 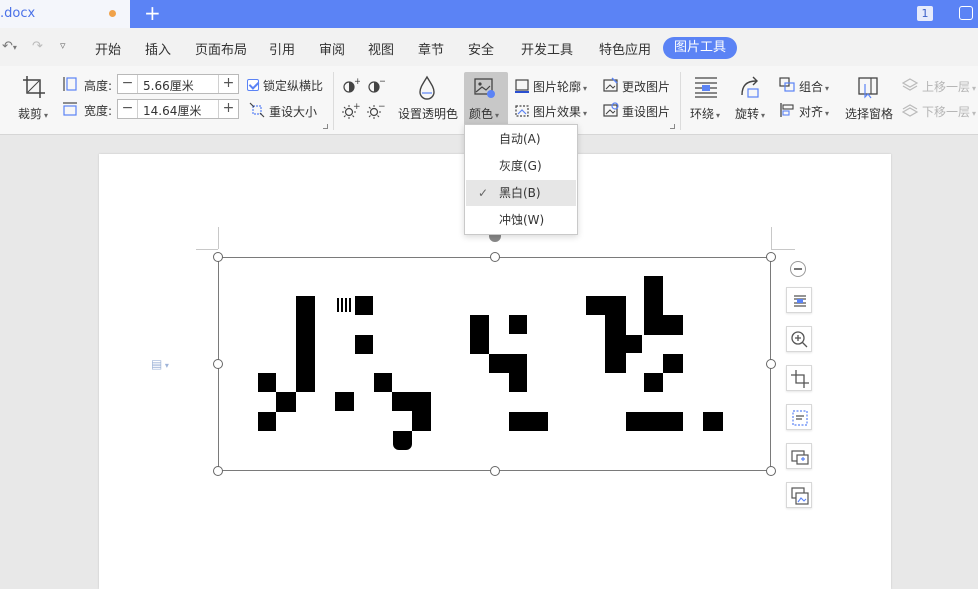 What do you see at coordinates (152, 13) in the screenshot?
I see `new-tab-button: +` at bounding box center [152, 13].